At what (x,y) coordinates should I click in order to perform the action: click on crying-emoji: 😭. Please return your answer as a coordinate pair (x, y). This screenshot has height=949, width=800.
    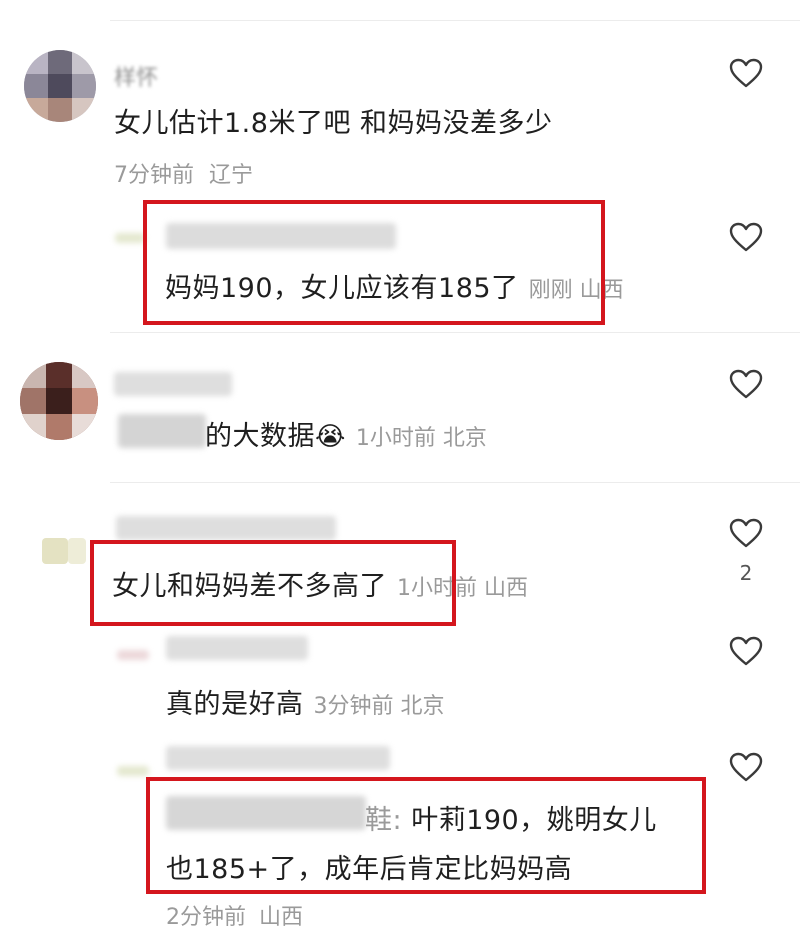
    Looking at the image, I should click on (330, 437).